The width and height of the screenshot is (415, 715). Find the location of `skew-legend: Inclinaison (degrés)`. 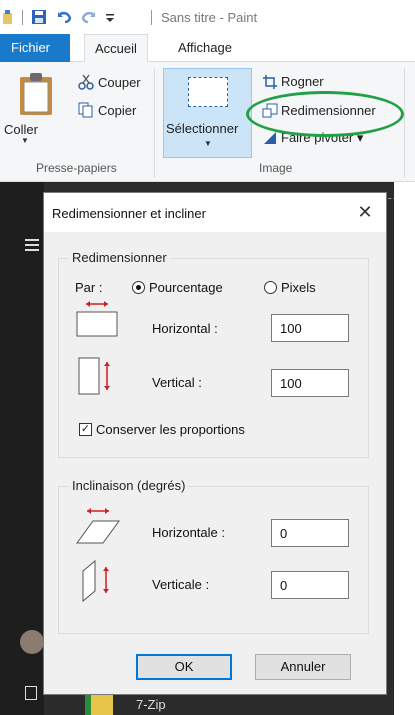

skew-legend: Inclinaison (degrés) is located at coordinates (129, 485).